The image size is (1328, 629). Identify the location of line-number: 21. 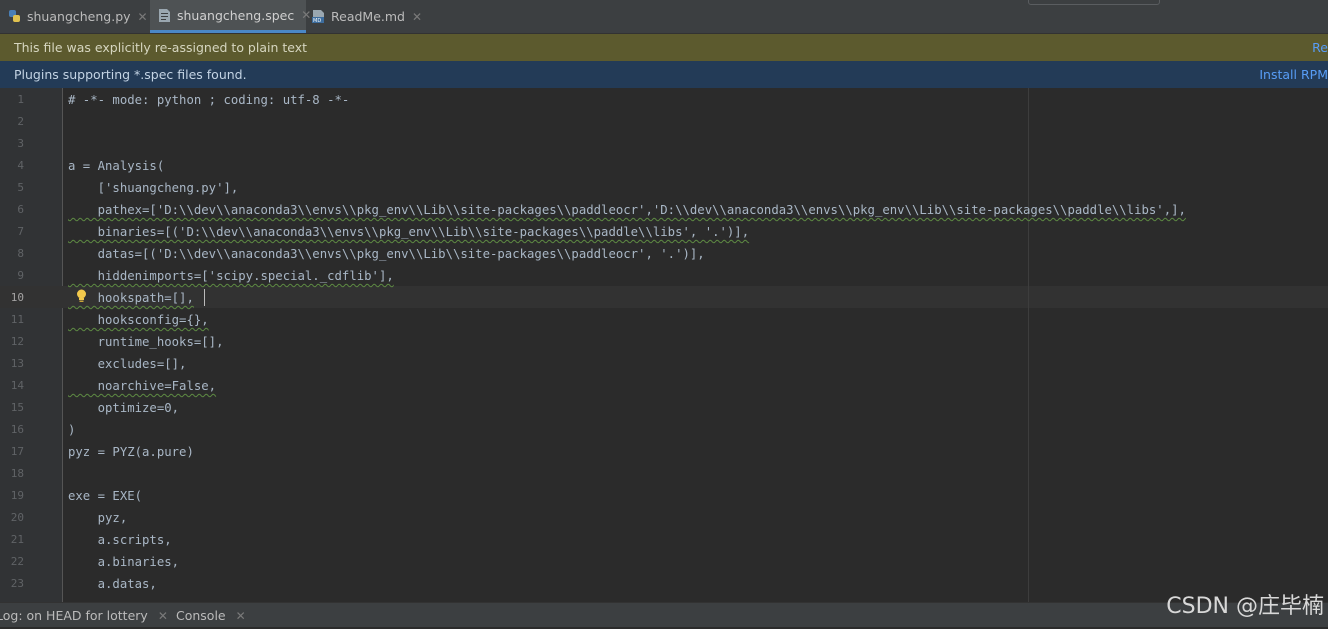
(17, 539).